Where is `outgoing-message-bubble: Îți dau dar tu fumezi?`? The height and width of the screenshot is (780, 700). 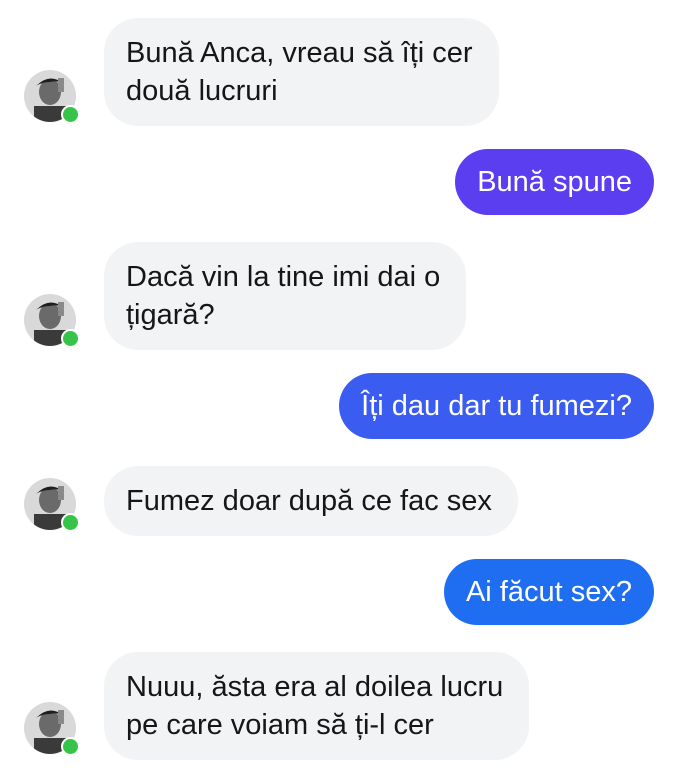 outgoing-message-bubble: Îți dau dar tu fumezi? is located at coordinates (496, 406).